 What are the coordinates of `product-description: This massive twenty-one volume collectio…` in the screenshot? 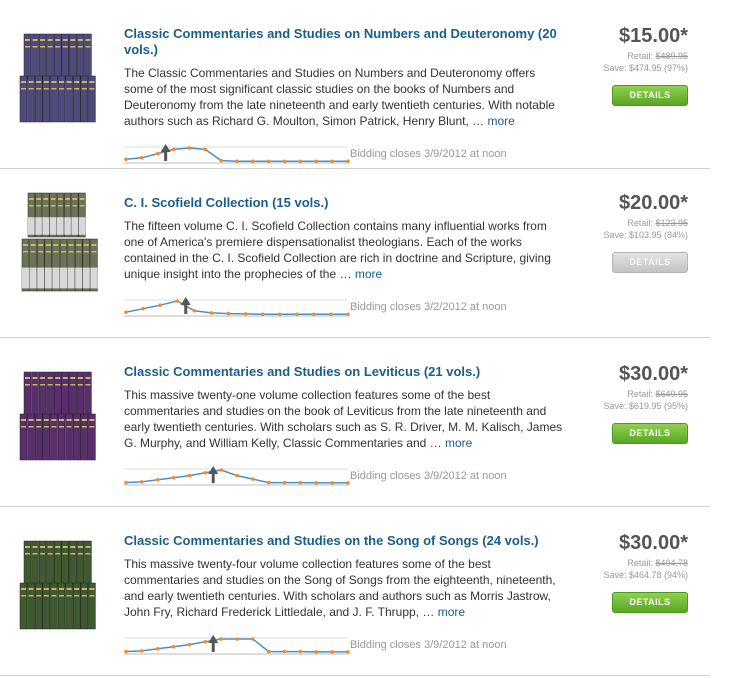 It's located at (344, 419).